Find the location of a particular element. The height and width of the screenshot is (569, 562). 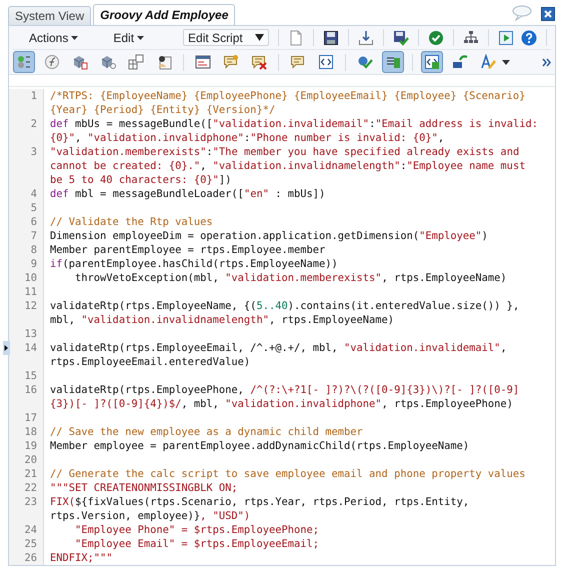

code-line: /*RTPS: {EmployeeName} {EmployeePhone} {EmployeeEmail} {Employee} {Scenario} is located at coordinates (288, 96).